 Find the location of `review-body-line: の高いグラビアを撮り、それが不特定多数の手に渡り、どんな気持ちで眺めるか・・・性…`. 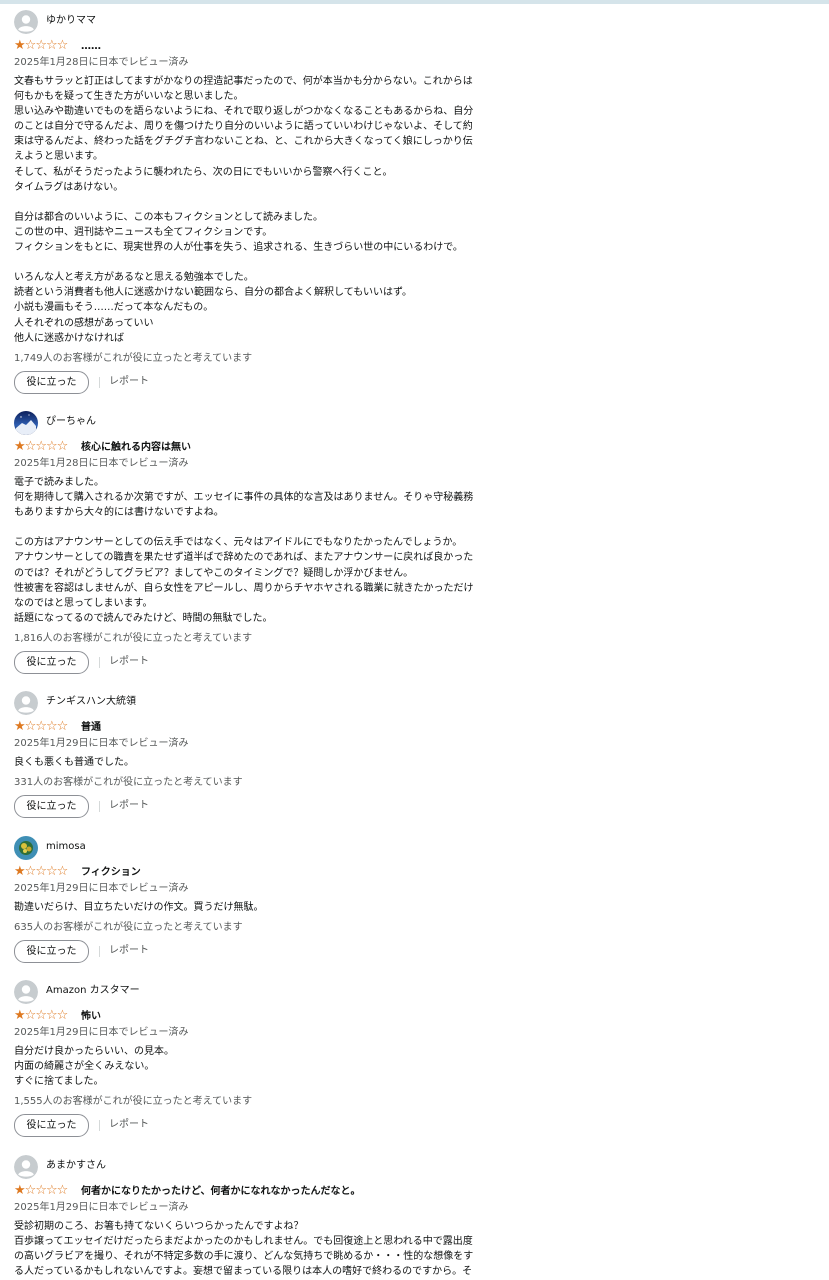

review-body-line: の高いグラビアを撮り、それが不特定多数の手に渡り、どんな気持ちで眺めるか・・・性… is located at coordinates (244, 1257).